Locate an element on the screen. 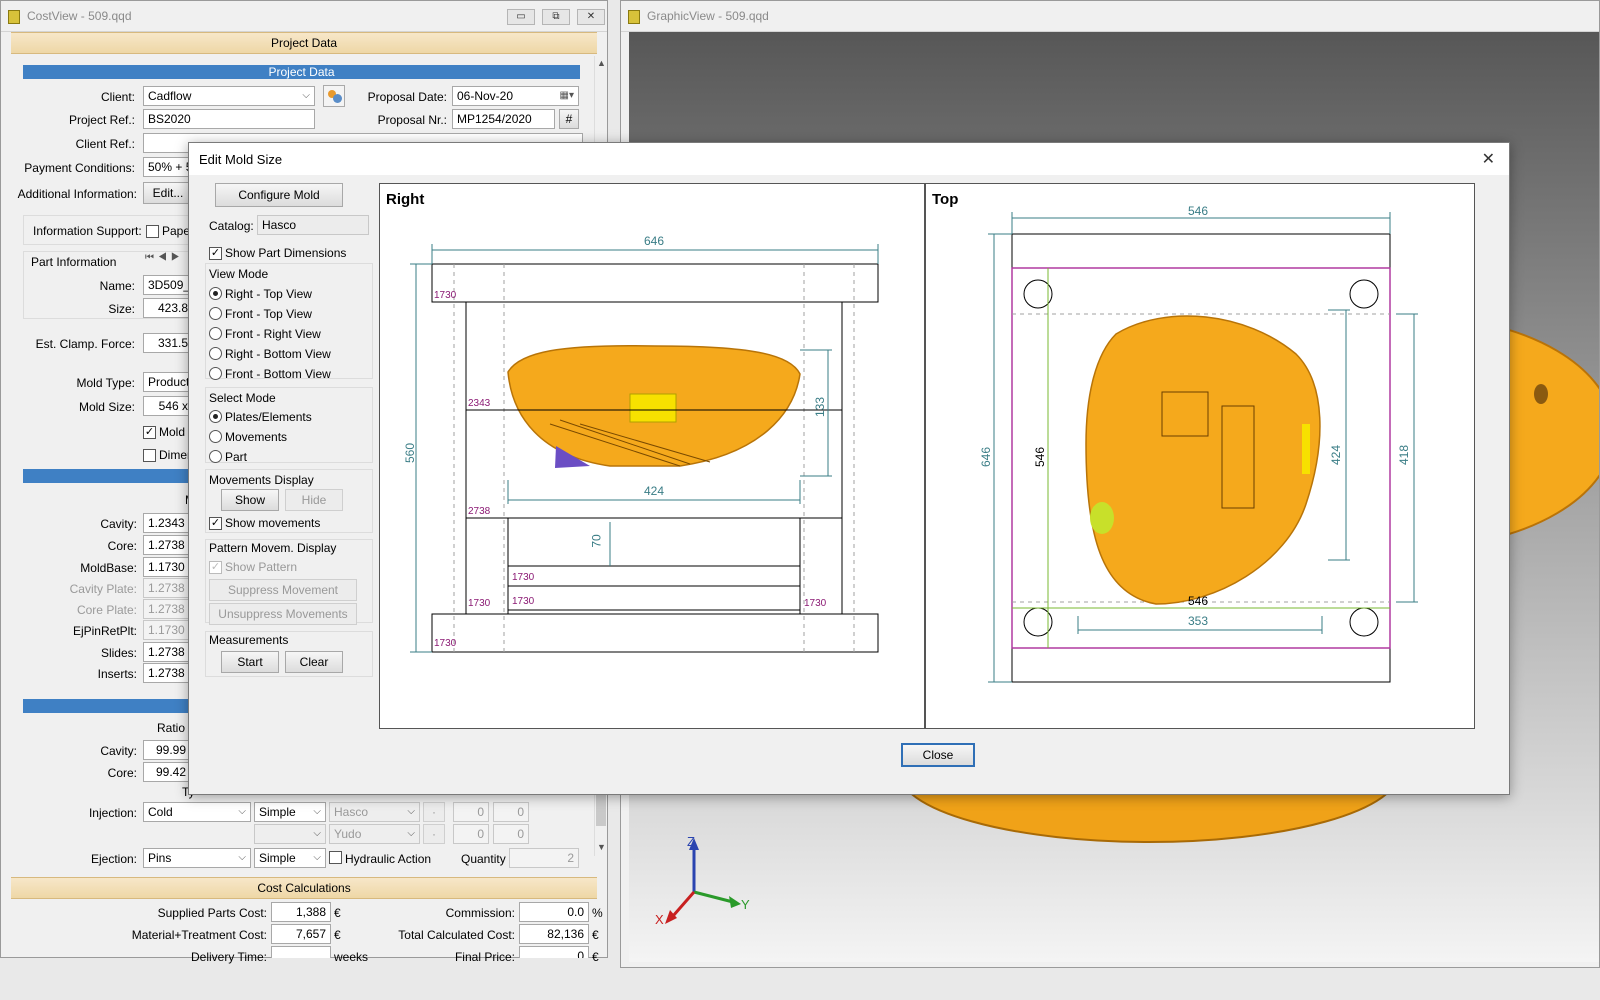  show-movements-button: Show is located at coordinates (250, 500).